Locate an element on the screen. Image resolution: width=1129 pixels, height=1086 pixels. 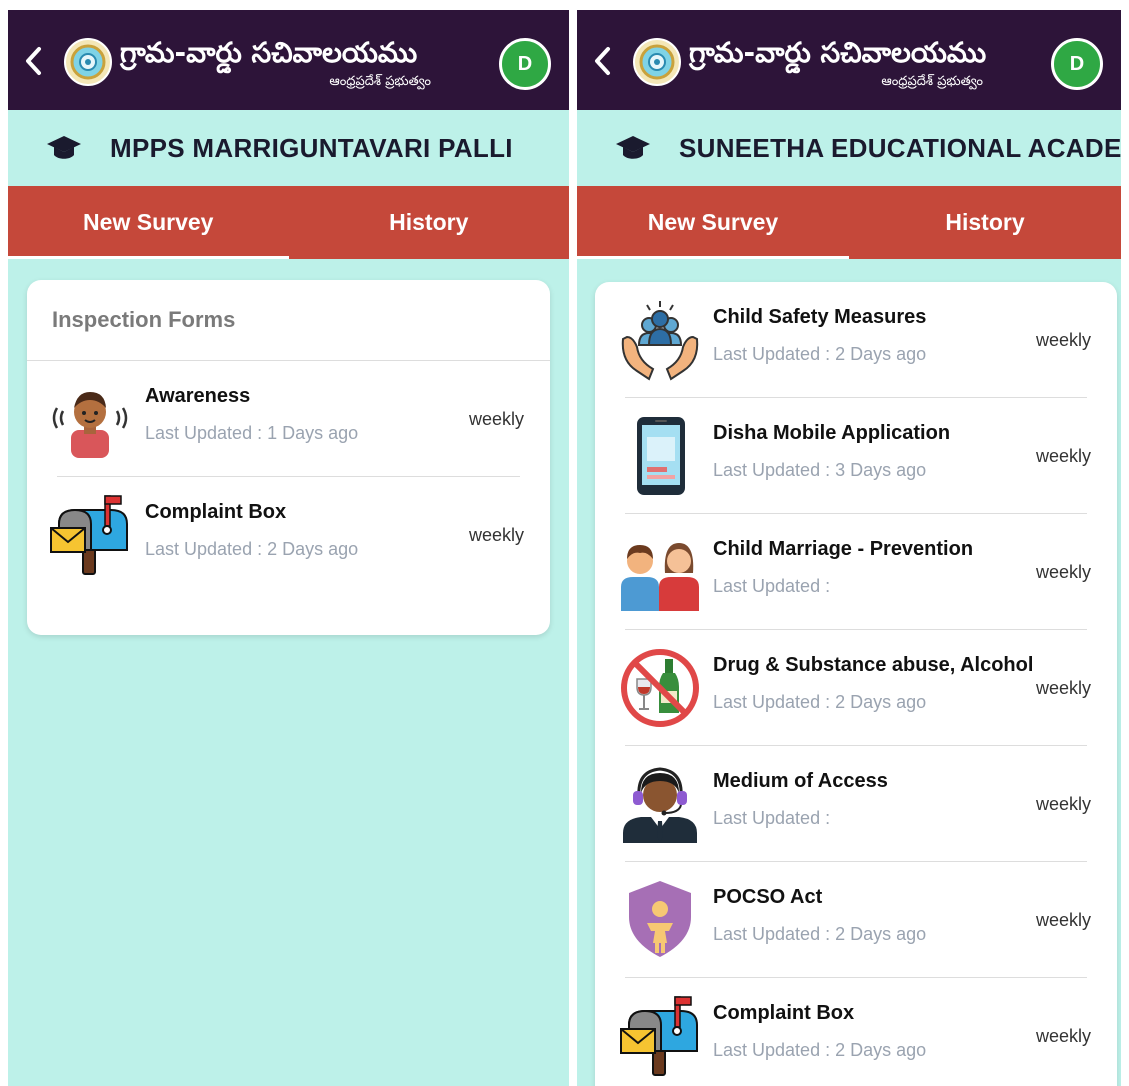
school-header: MPPS MARRIGUNTAVARI PALLI is located at coordinates (288, 148).